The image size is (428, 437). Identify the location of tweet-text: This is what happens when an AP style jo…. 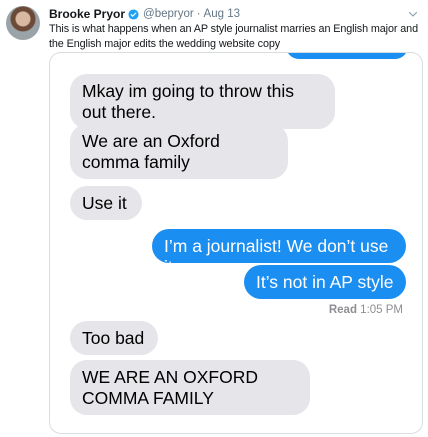
(233, 36).